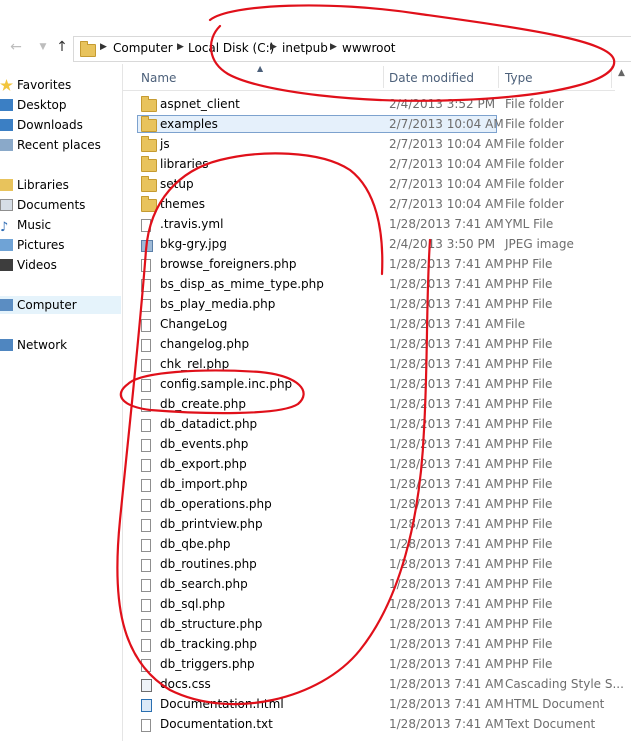  I want to click on nav-item-music: ♪ Music, so click(25, 225).